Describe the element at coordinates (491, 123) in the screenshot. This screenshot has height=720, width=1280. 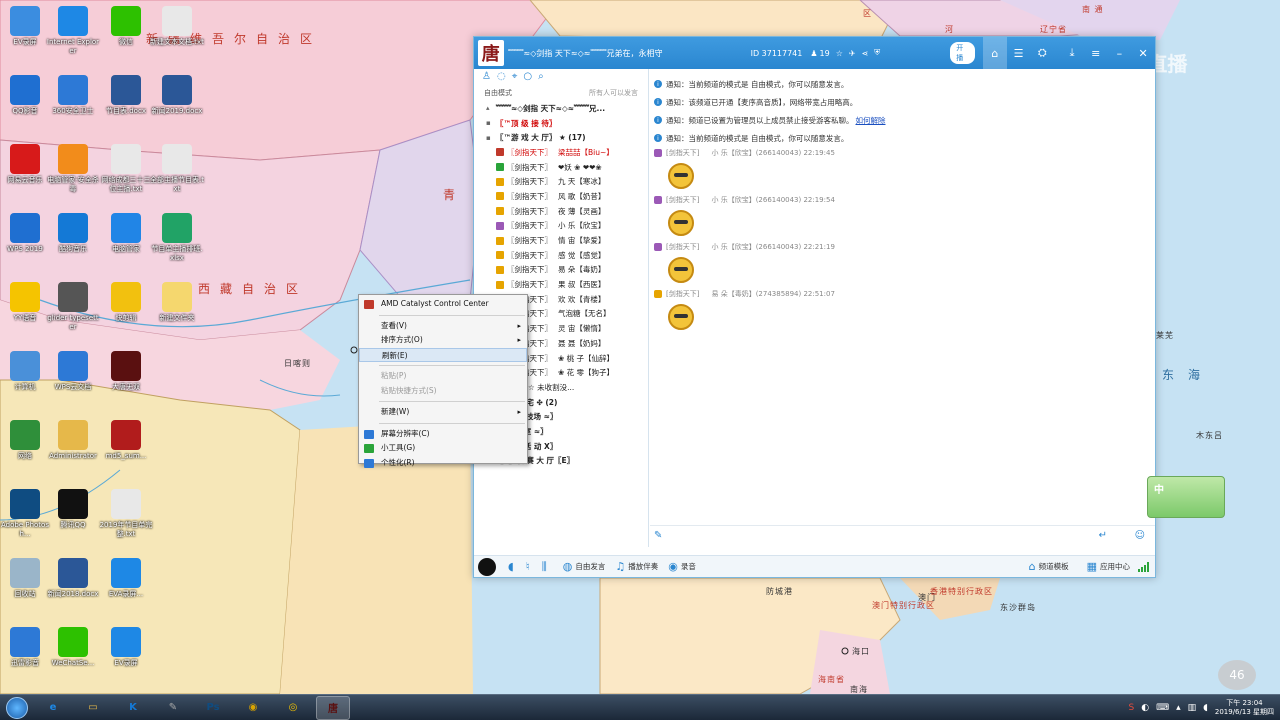
I see `tree-expand-icon: ▪` at that location.